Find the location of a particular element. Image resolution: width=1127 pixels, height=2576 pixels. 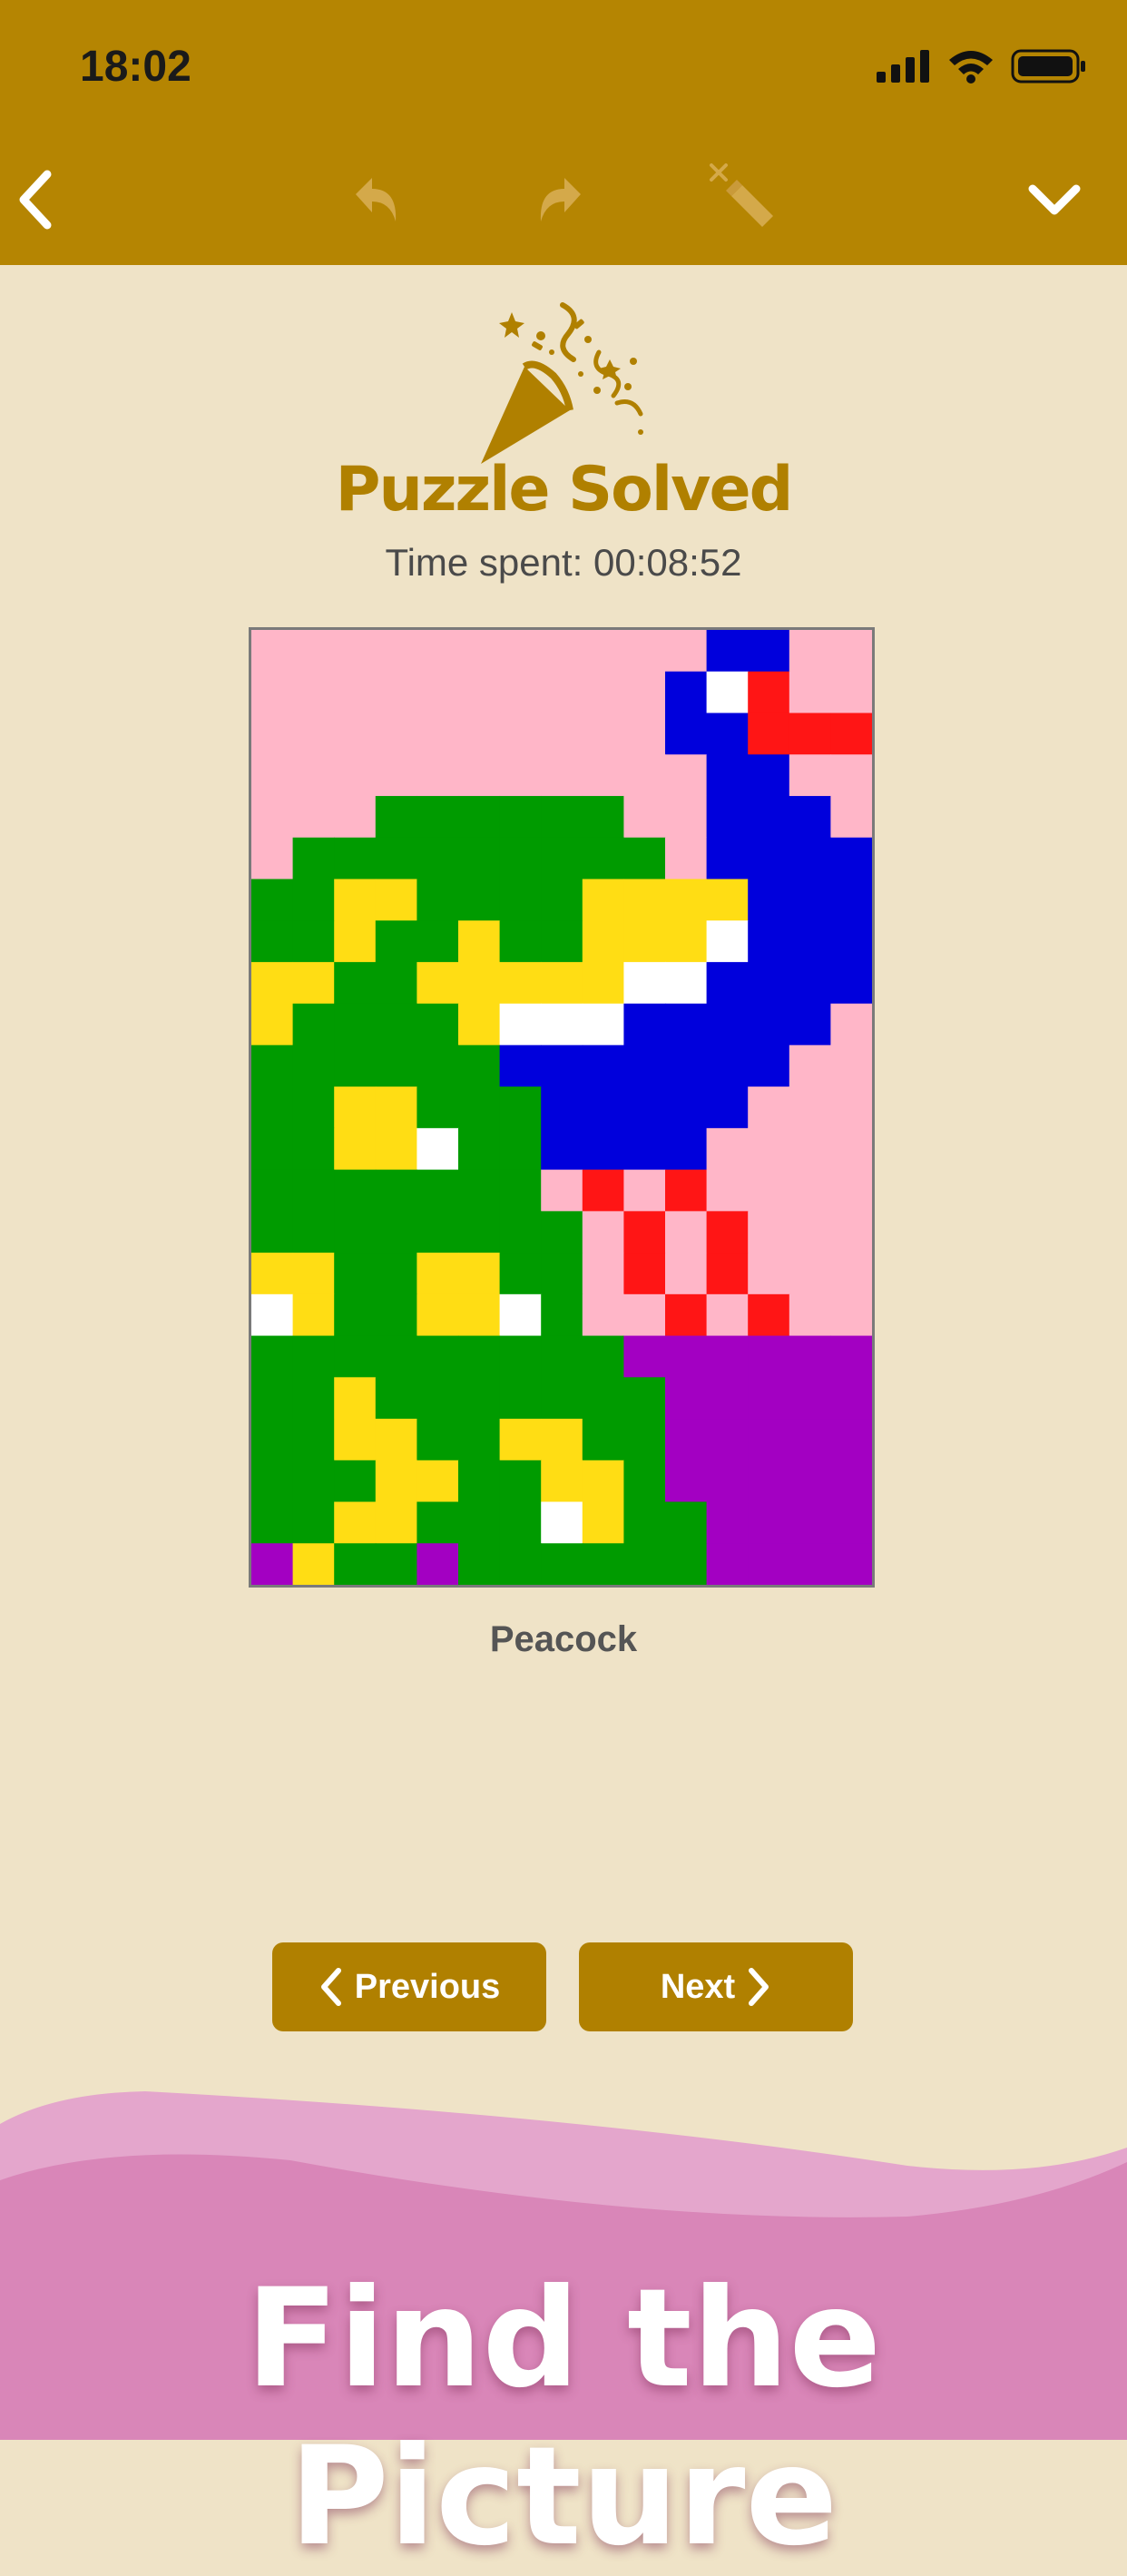

next-button: Next is located at coordinates (716, 1986).